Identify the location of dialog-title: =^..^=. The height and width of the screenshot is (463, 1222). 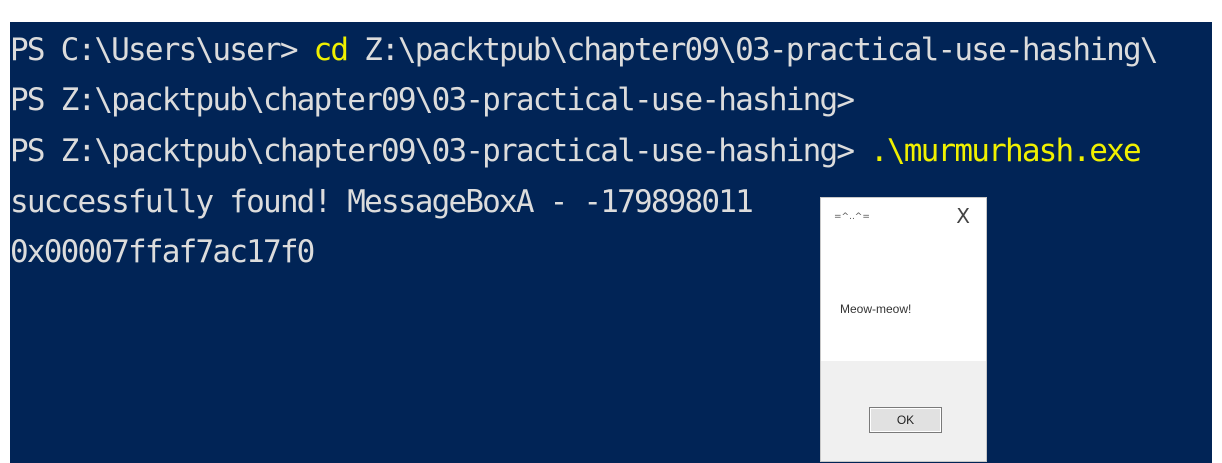
(852, 217).